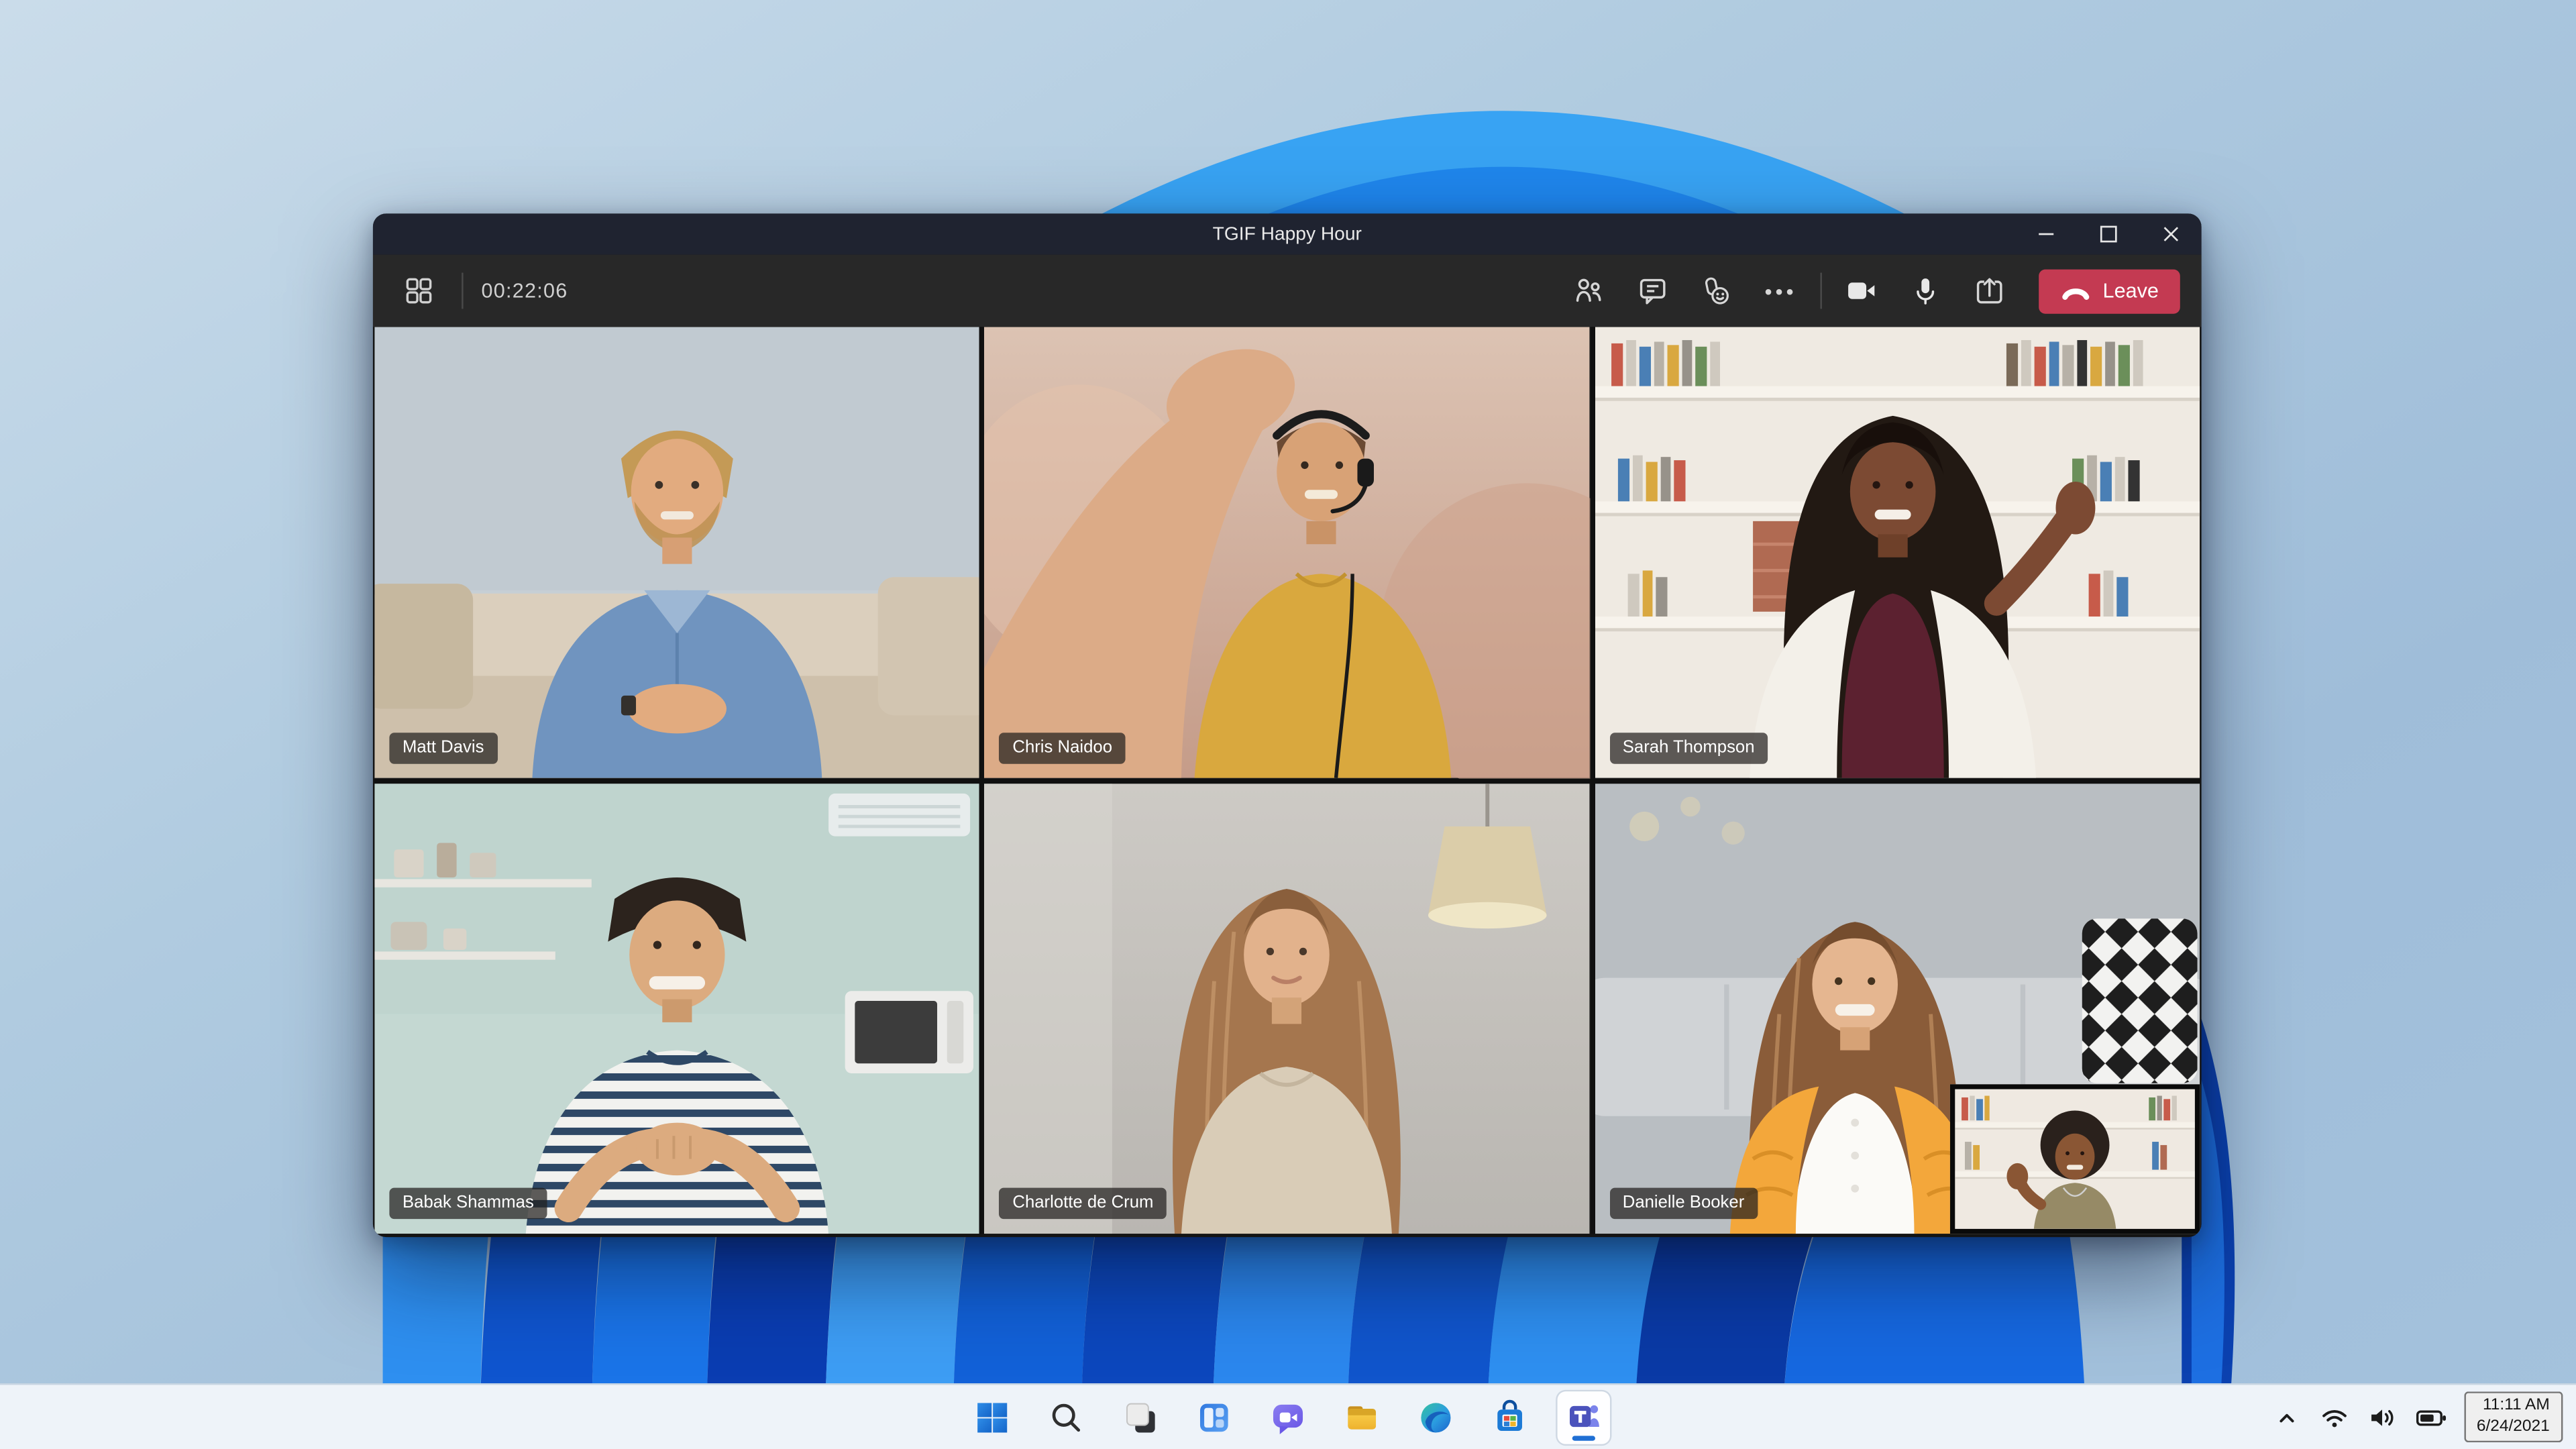 Image resolution: width=2576 pixels, height=1449 pixels. I want to click on hang-up-icon, so click(2076, 293).